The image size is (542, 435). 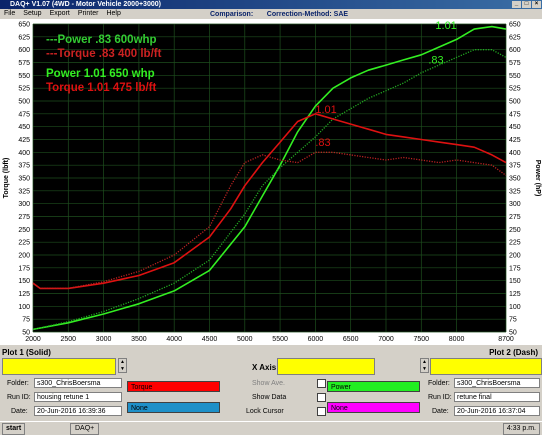 What do you see at coordinates (515, 89) in the screenshot?
I see `y-tick-label-right: 525` at bounding box center [515, 89].